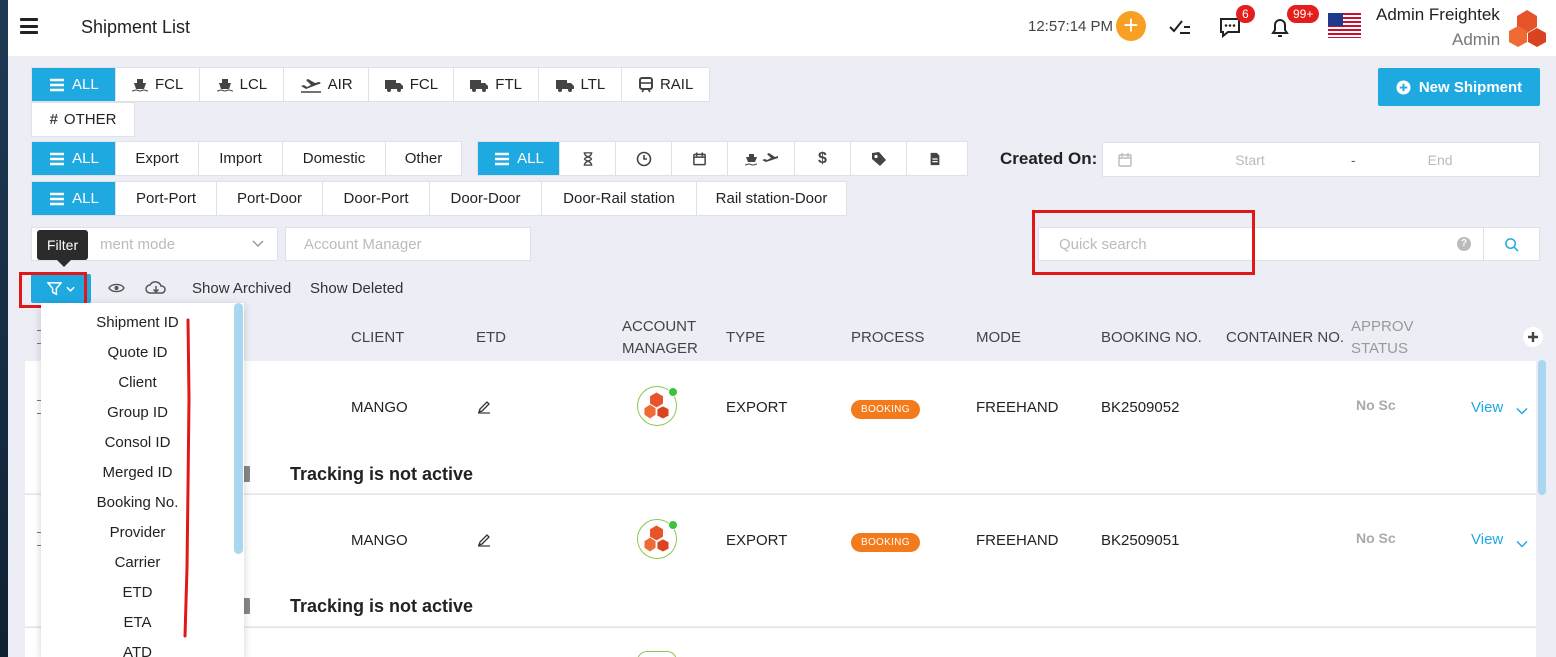 The image size is (1556, 657). I want to click on route-tab-door-rail: Door-Rail station, so click(619, 198).